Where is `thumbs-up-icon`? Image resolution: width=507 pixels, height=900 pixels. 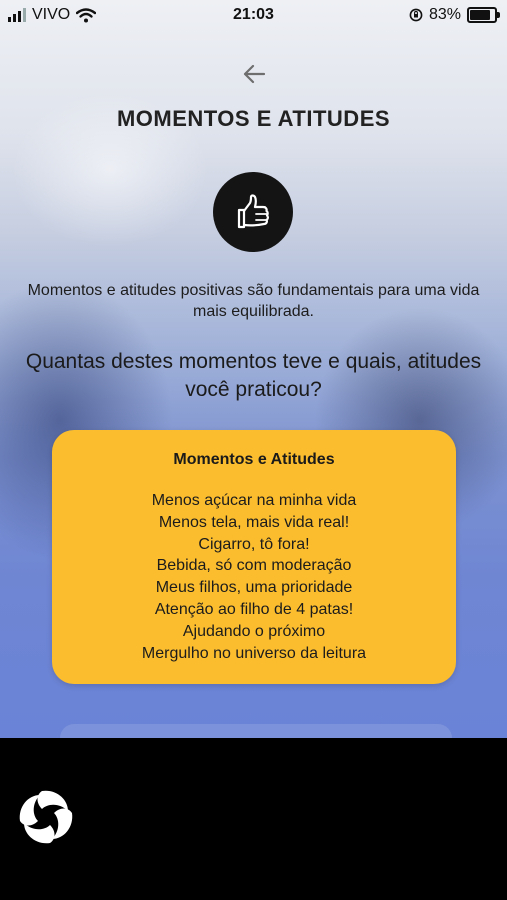
thumbs-up-icon is located at coordinates (253, 211).